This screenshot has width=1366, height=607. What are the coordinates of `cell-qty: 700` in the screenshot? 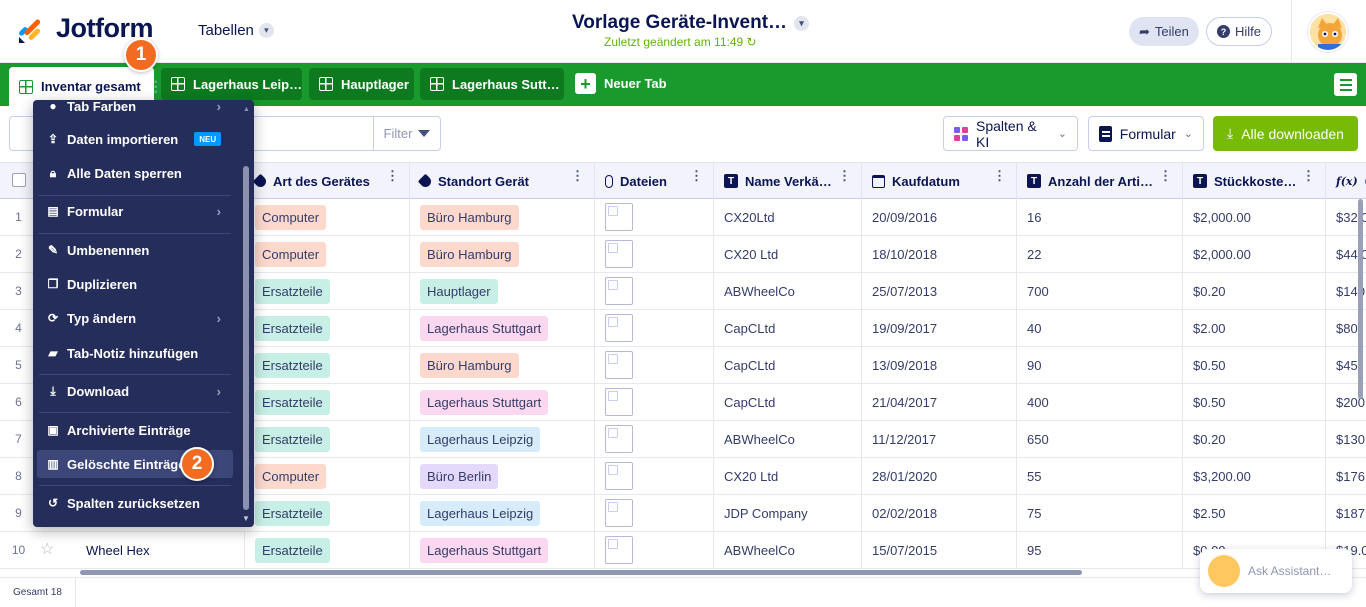 It's located at (1100, 291).